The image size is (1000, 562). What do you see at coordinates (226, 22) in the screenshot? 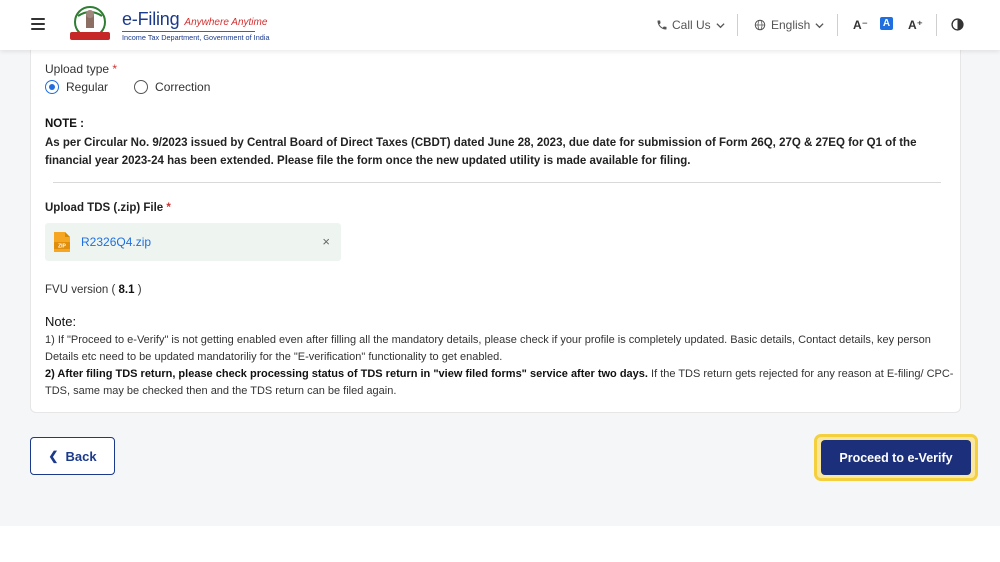
I see `brand-tagline: Anywhere Anytime` at bounding box center [226, 22].